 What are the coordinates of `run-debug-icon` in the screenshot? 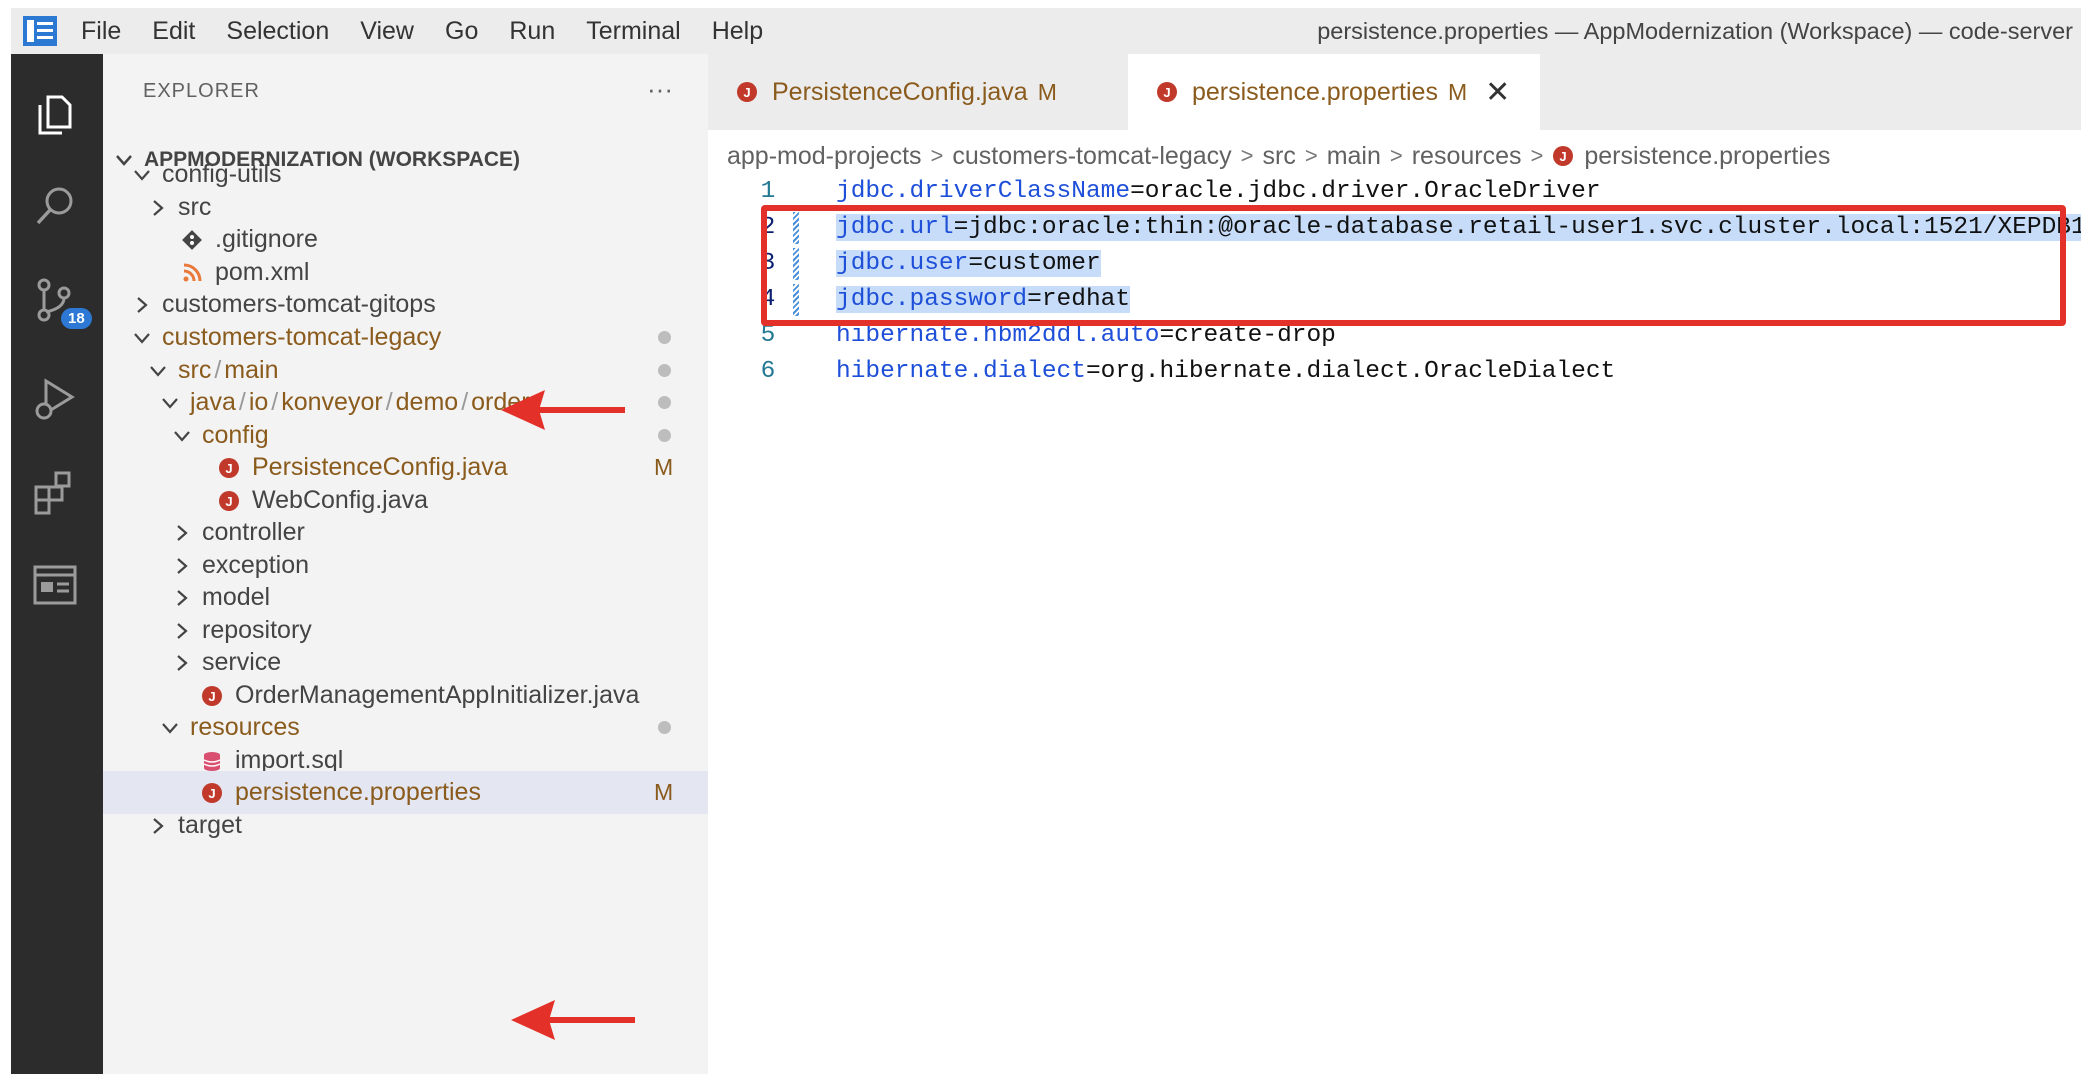 It's located at (55, 398).